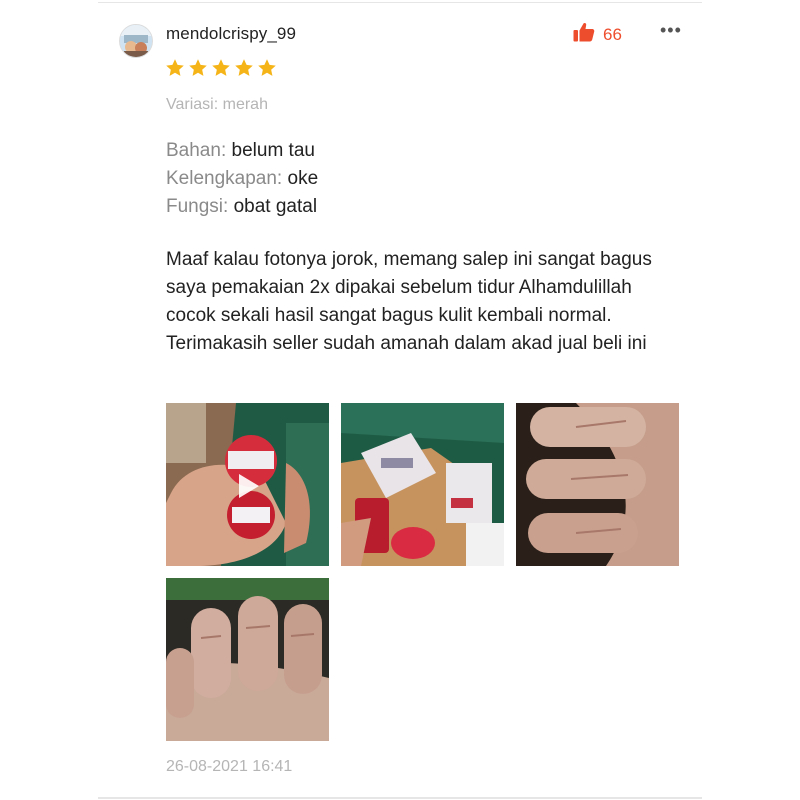 The height and width of the screenshot is (800, 800). I want to click on attribute-row: Bahan: belum tau, so click(242, 151).